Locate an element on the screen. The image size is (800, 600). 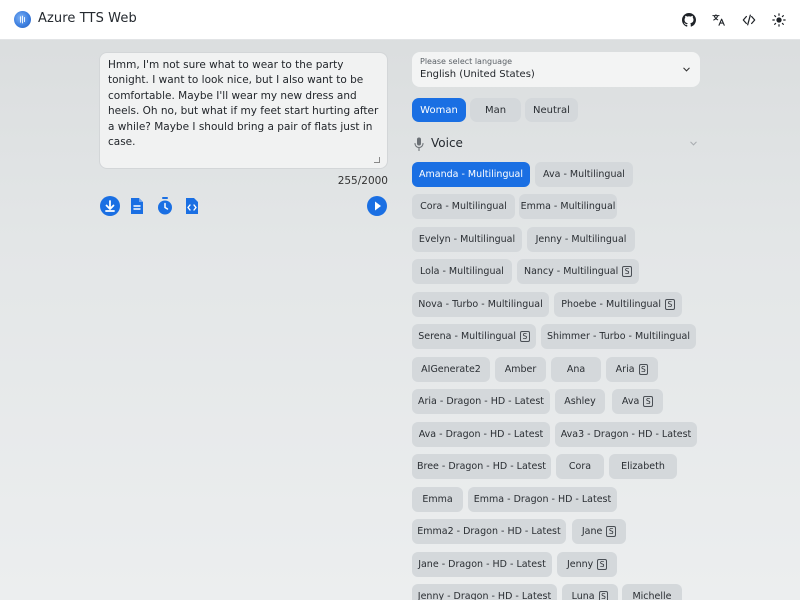
voice-chip: Elizabeth is located at coordinates (643, 466).